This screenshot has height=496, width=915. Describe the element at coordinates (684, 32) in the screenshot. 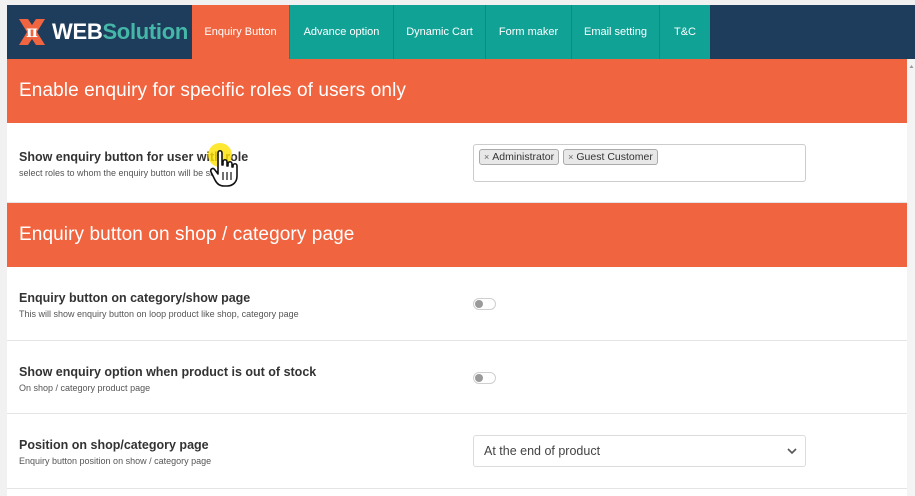

I see `tab-terms-conditions: T&C` at that location.